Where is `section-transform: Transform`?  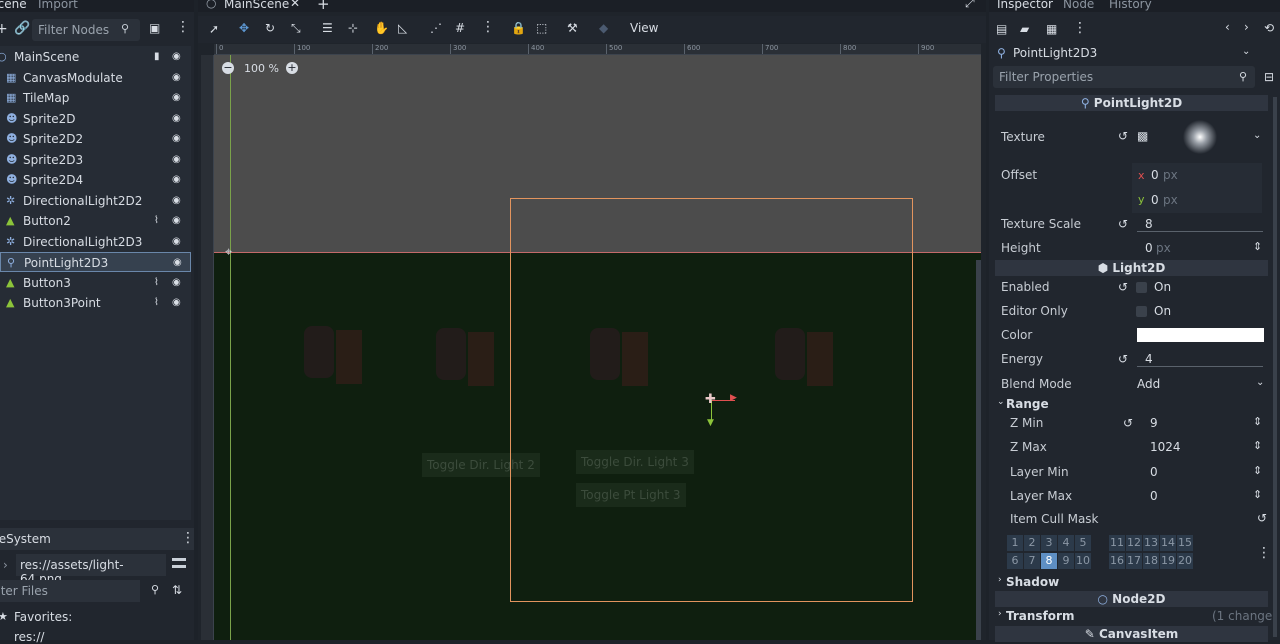 section-transform: Transform is located at coordinates (1040, 616).